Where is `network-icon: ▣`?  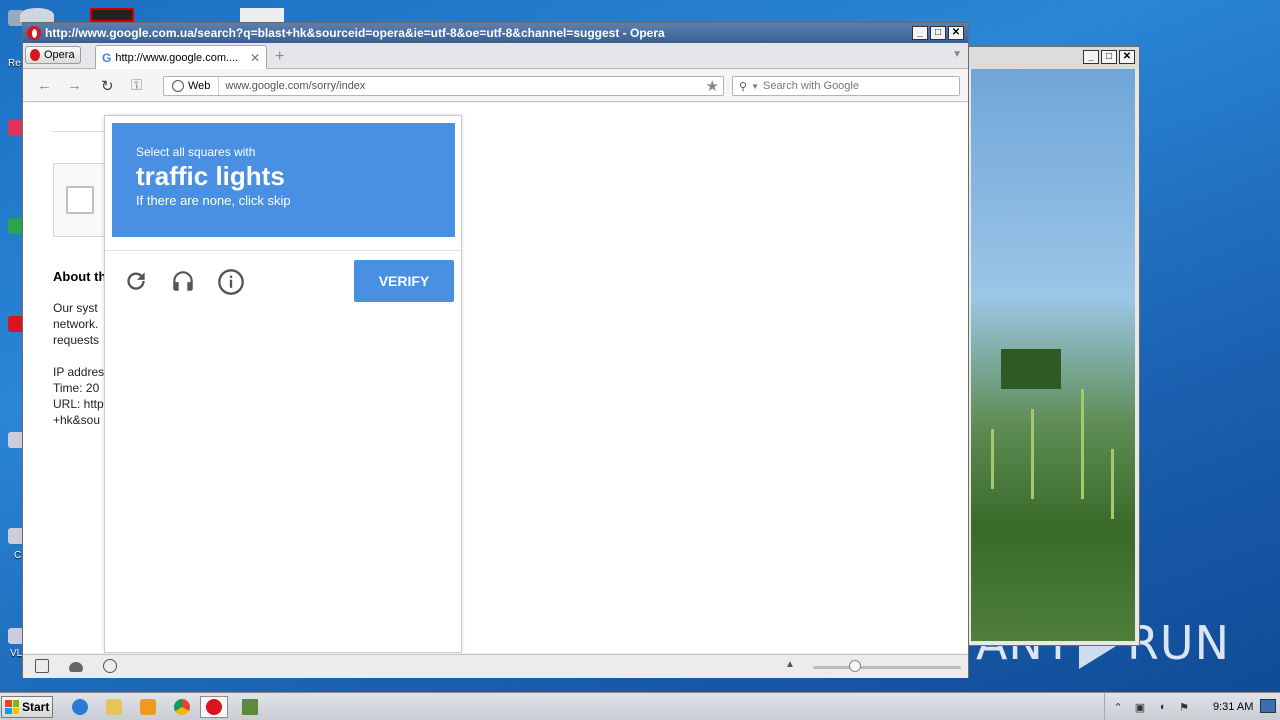
network-icon: ▣ is located at coordinates (1140, 707).